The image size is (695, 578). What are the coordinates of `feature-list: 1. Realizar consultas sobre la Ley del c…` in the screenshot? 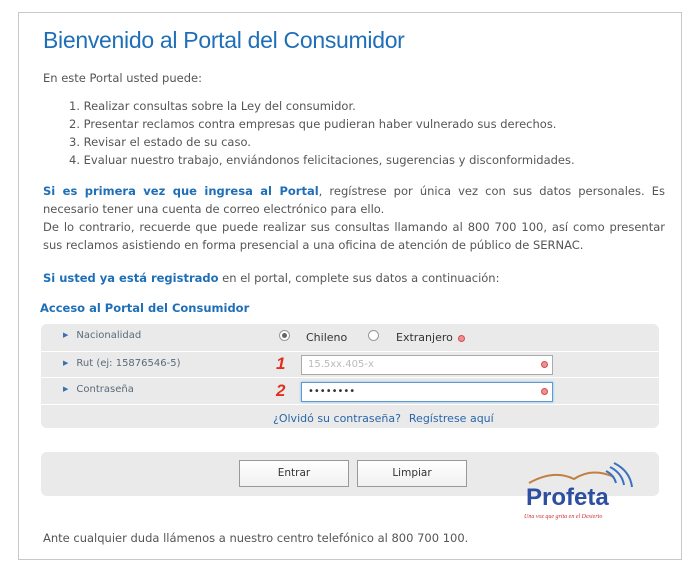 It's located at (322, 133).